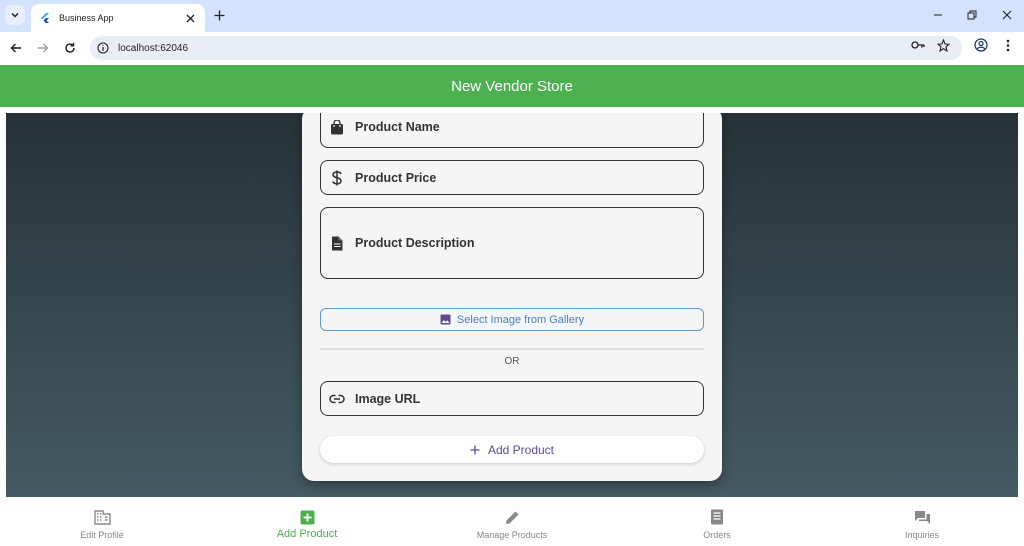 This screenshot has width=1024, height=546. What do you see at coordinates (512, 349) in the screenshot?
I see `or-divider` at bounding box center [512, 349].